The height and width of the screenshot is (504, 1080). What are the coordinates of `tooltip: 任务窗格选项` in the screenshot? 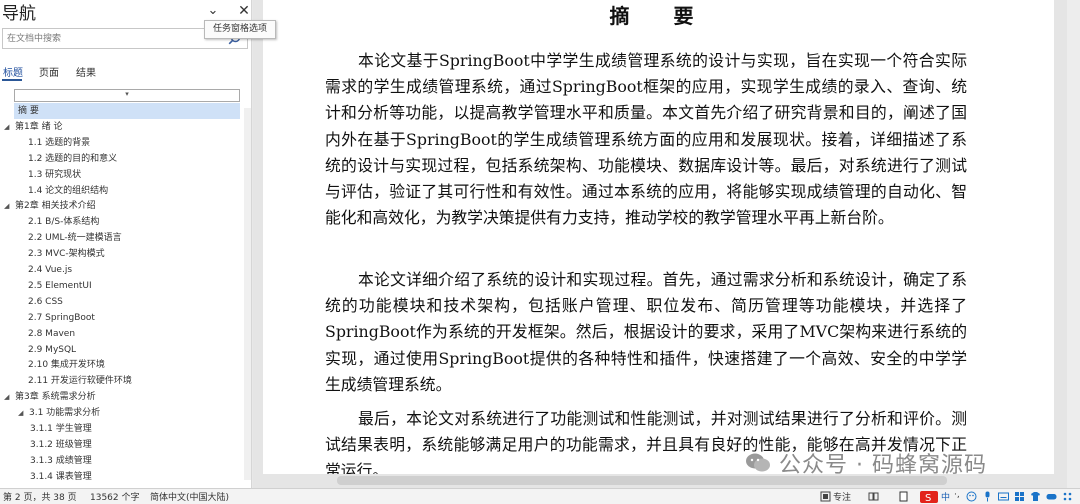 It's located at (240, 29).